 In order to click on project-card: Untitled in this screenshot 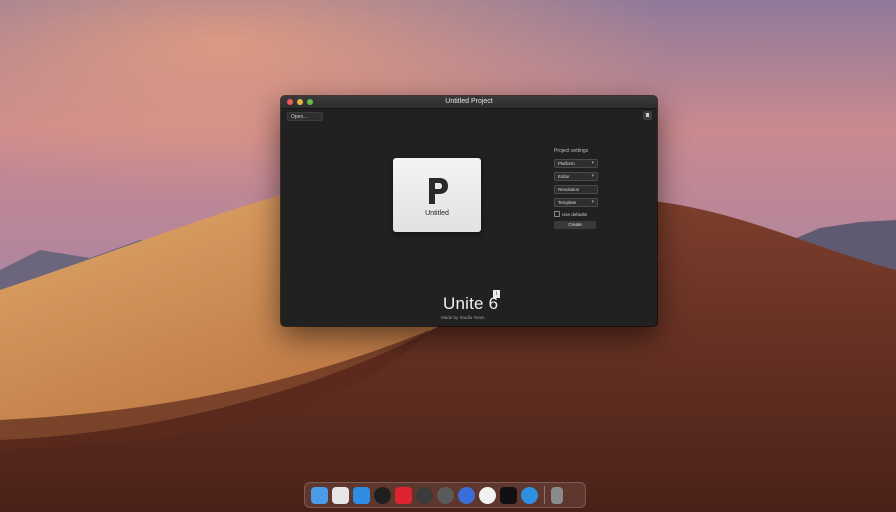, I will do `click(437, 195)`.